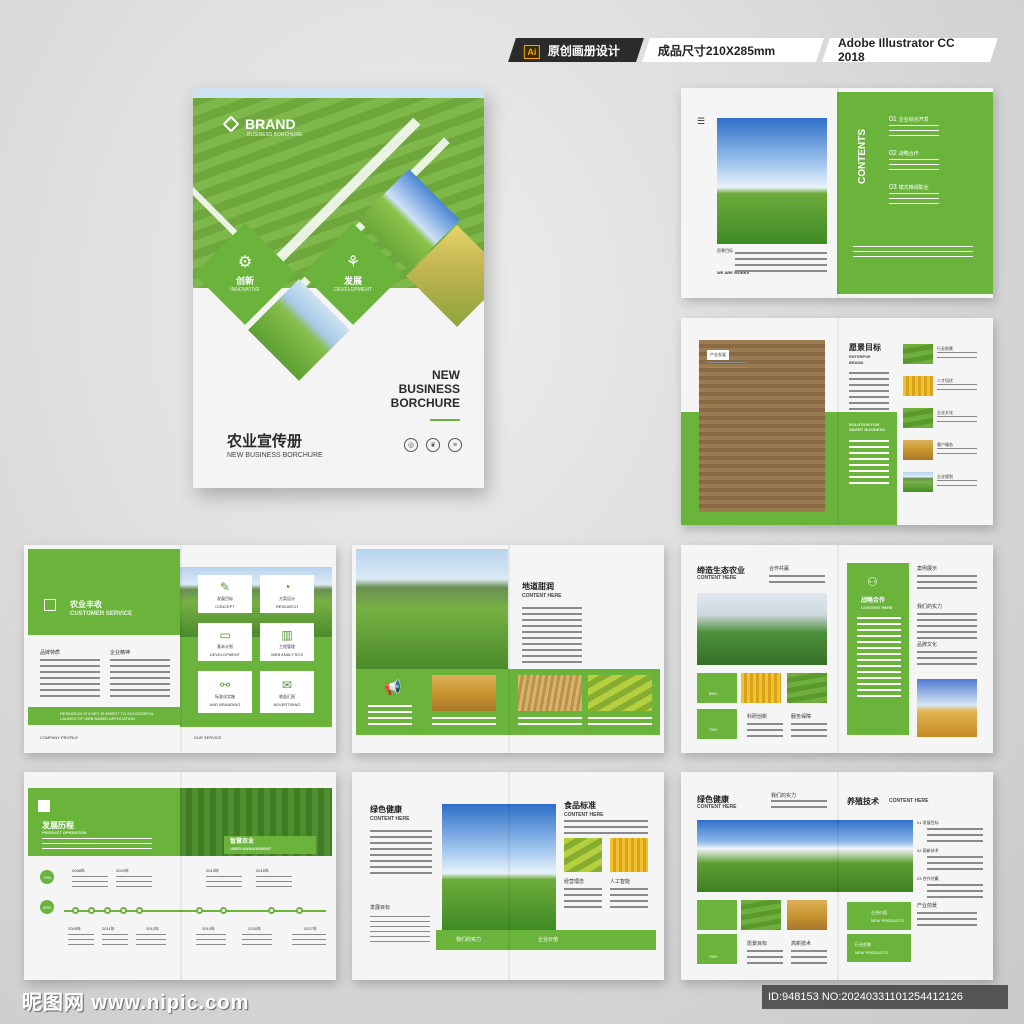 Image resolution: width=1024 pixels, height=1024 pixels. Describe the element at coordinates (945, 450) in the screenshot. I see `vision-list-item: 客户服务` at that location.